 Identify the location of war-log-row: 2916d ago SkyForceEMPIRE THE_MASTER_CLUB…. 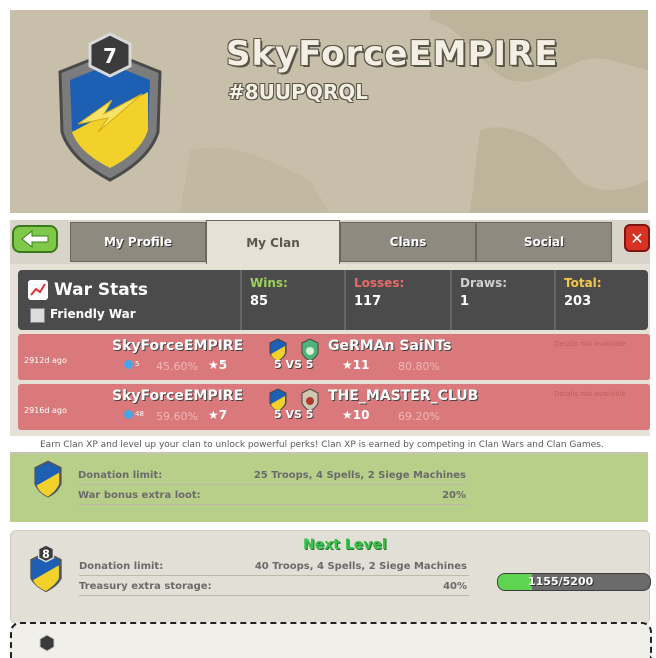
(334, 407).